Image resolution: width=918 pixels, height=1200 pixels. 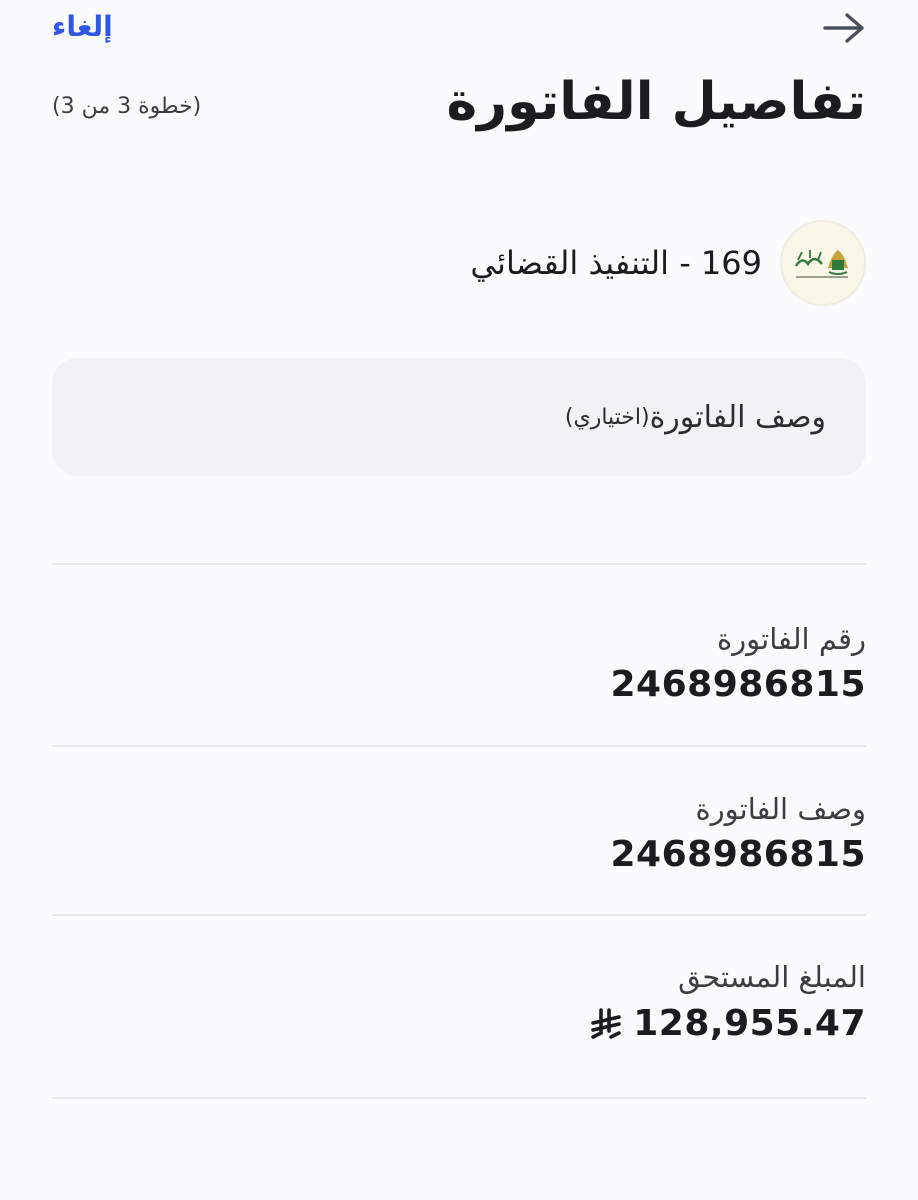 What do you see at coordinates (772, 977) in the screenshot?
I see `amount-due-label: المبلغ المستحق` at bounding box center [772, 977].